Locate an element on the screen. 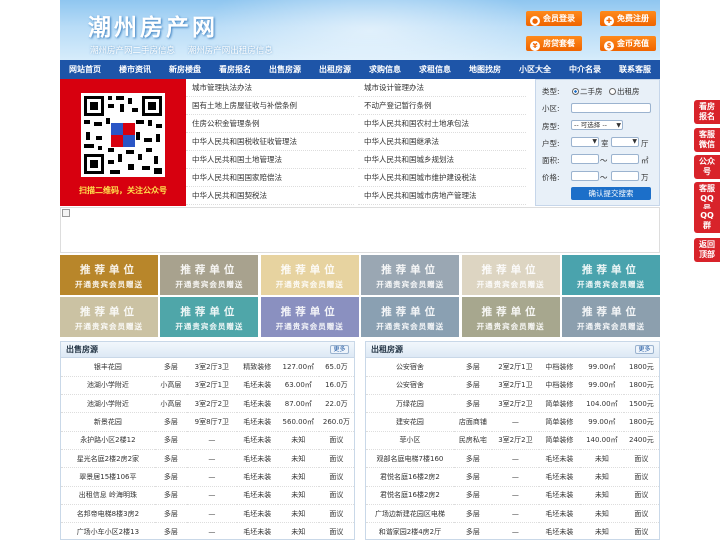  table-cell: 建安花园 is located at coordinates (410, 422).